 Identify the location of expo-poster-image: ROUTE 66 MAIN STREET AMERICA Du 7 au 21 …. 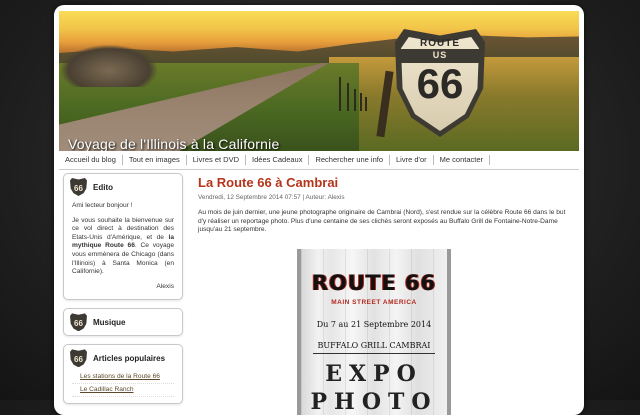
(374, 332).